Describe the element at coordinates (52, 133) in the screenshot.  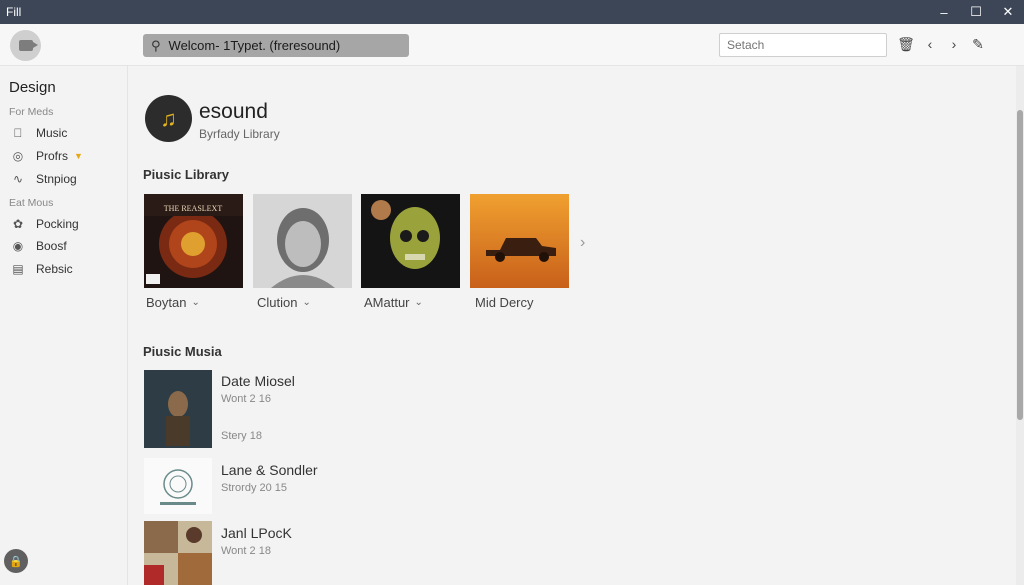
I see `sidebar-item-label: Music` at that location.